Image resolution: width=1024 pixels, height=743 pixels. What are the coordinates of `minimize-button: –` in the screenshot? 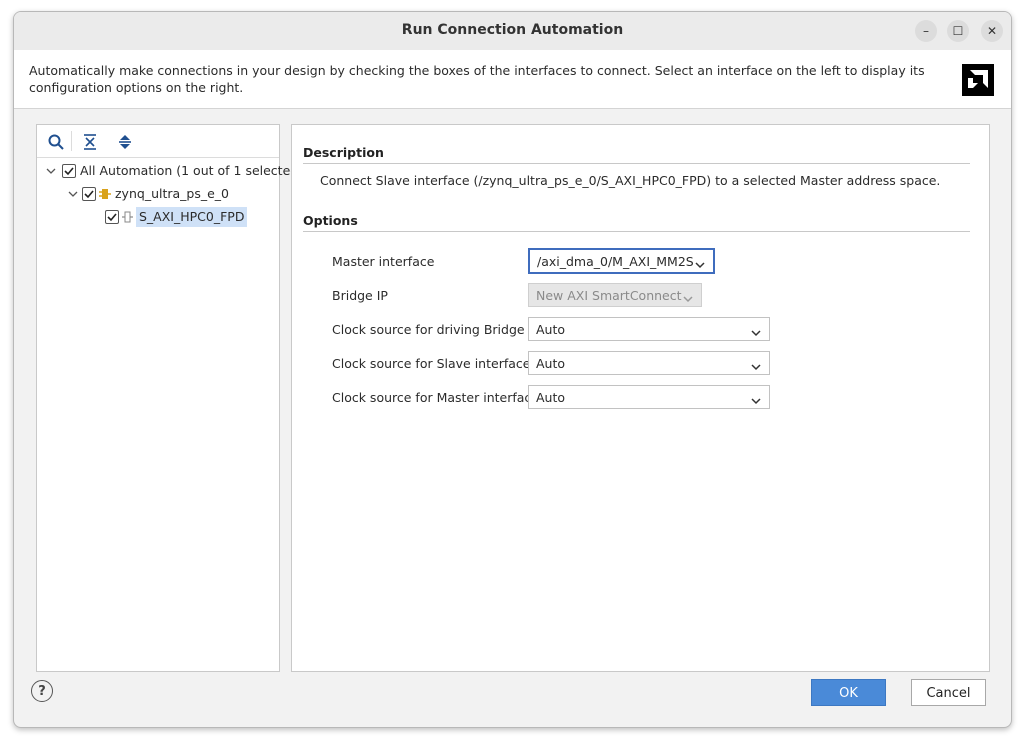 It's located at (926, 31).